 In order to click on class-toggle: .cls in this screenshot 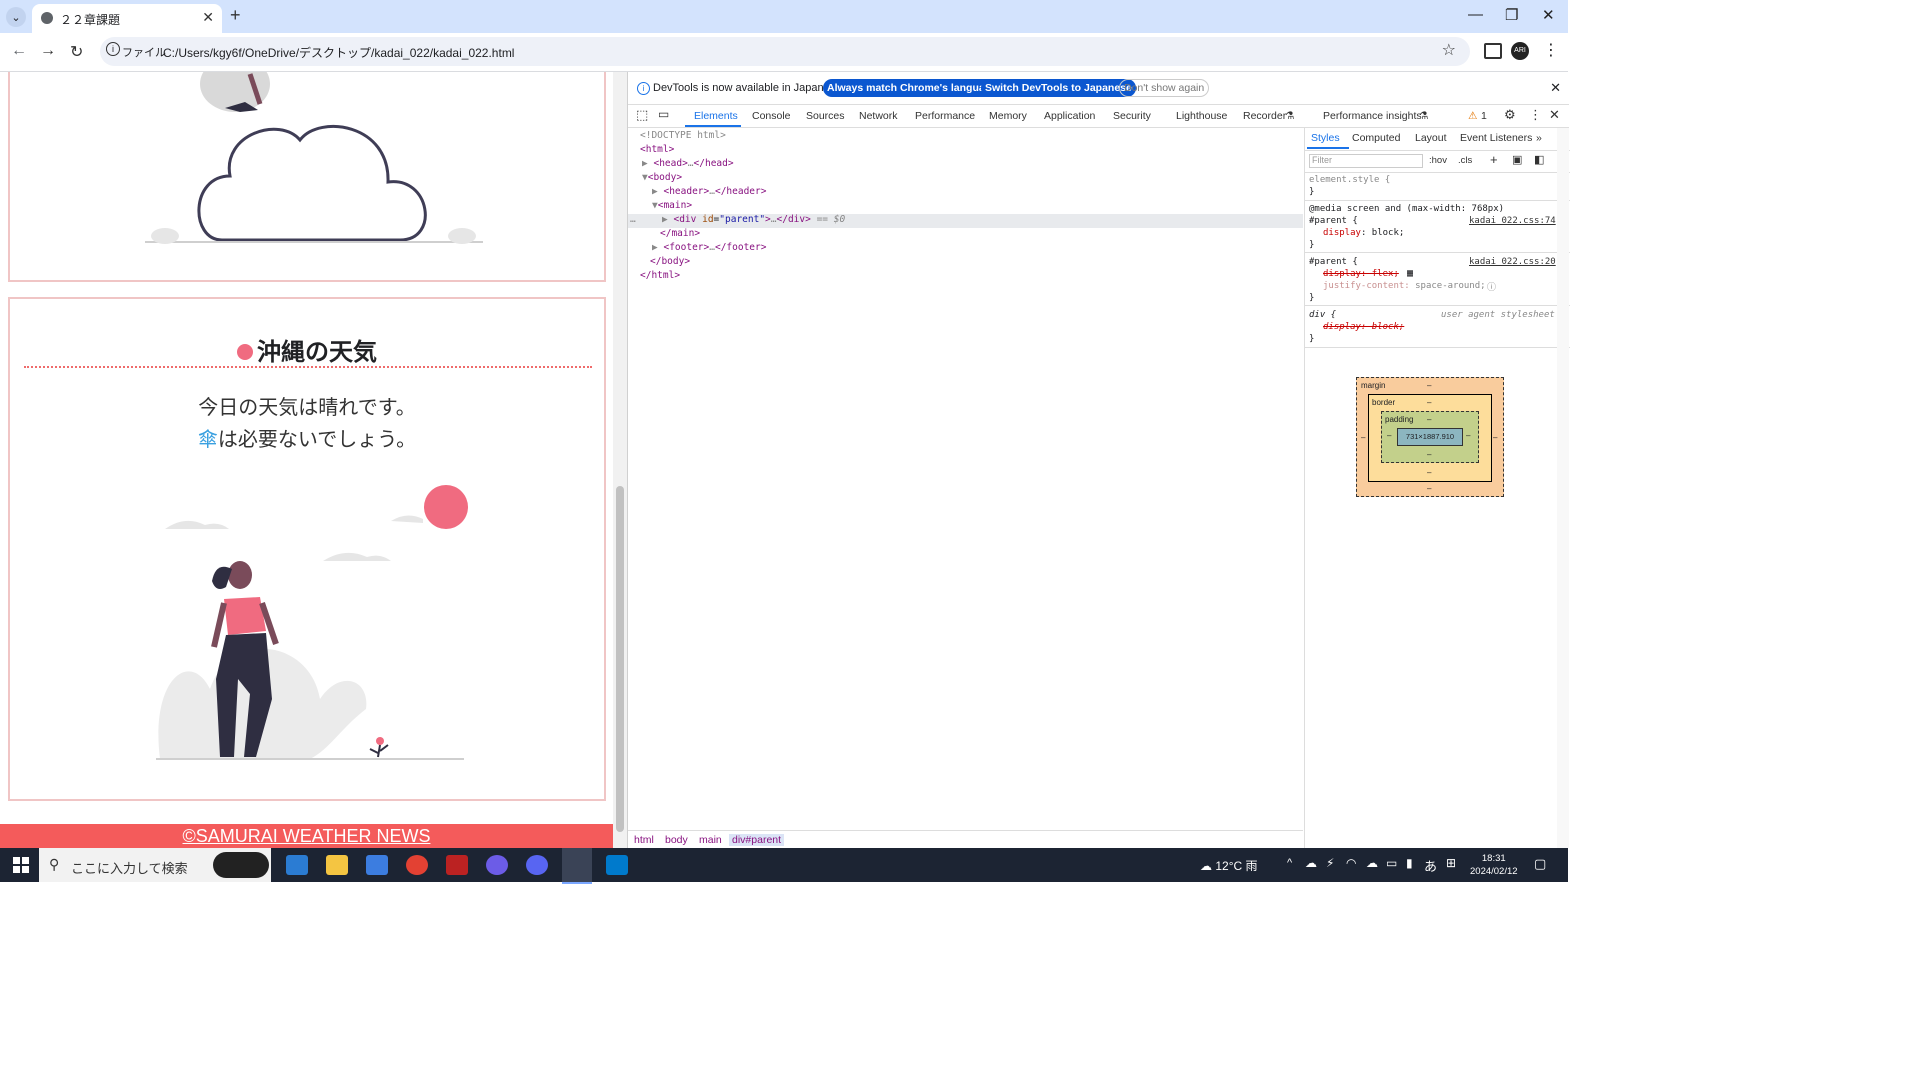, I will do `click(1465, 160)`.